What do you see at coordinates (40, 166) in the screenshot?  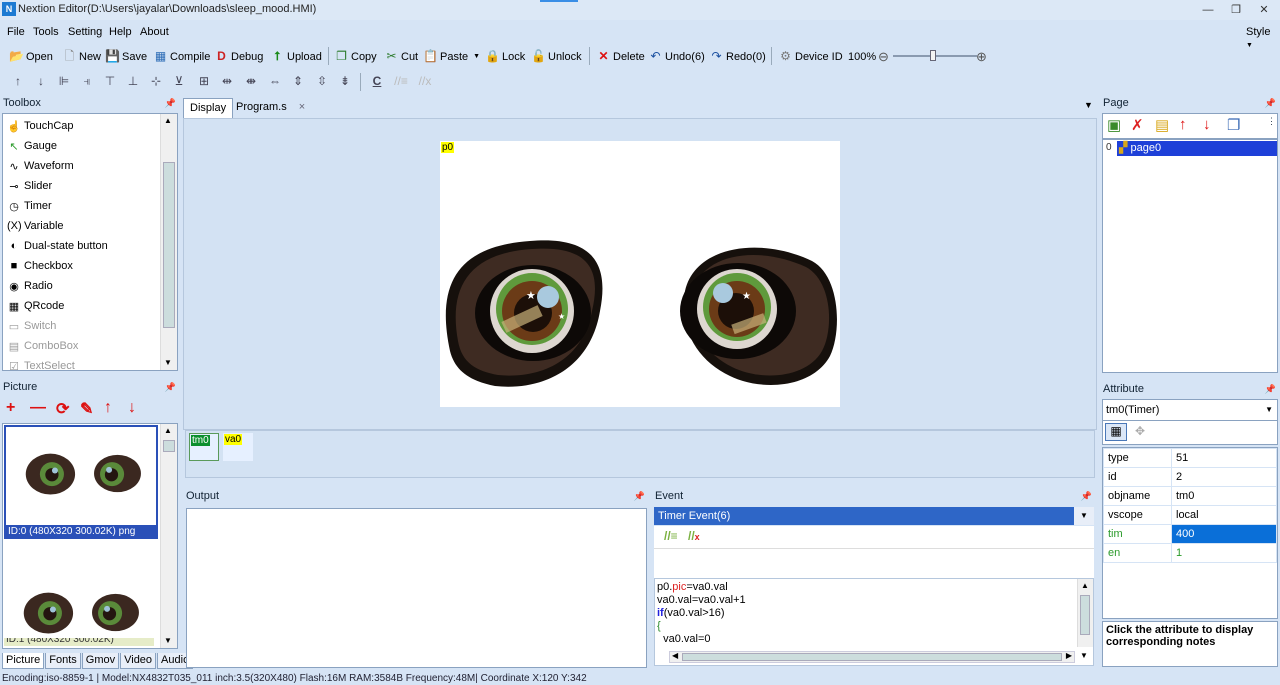 I see `toolbox-item-waveform: ∿ Waveform` at bounding box center [40, 166].